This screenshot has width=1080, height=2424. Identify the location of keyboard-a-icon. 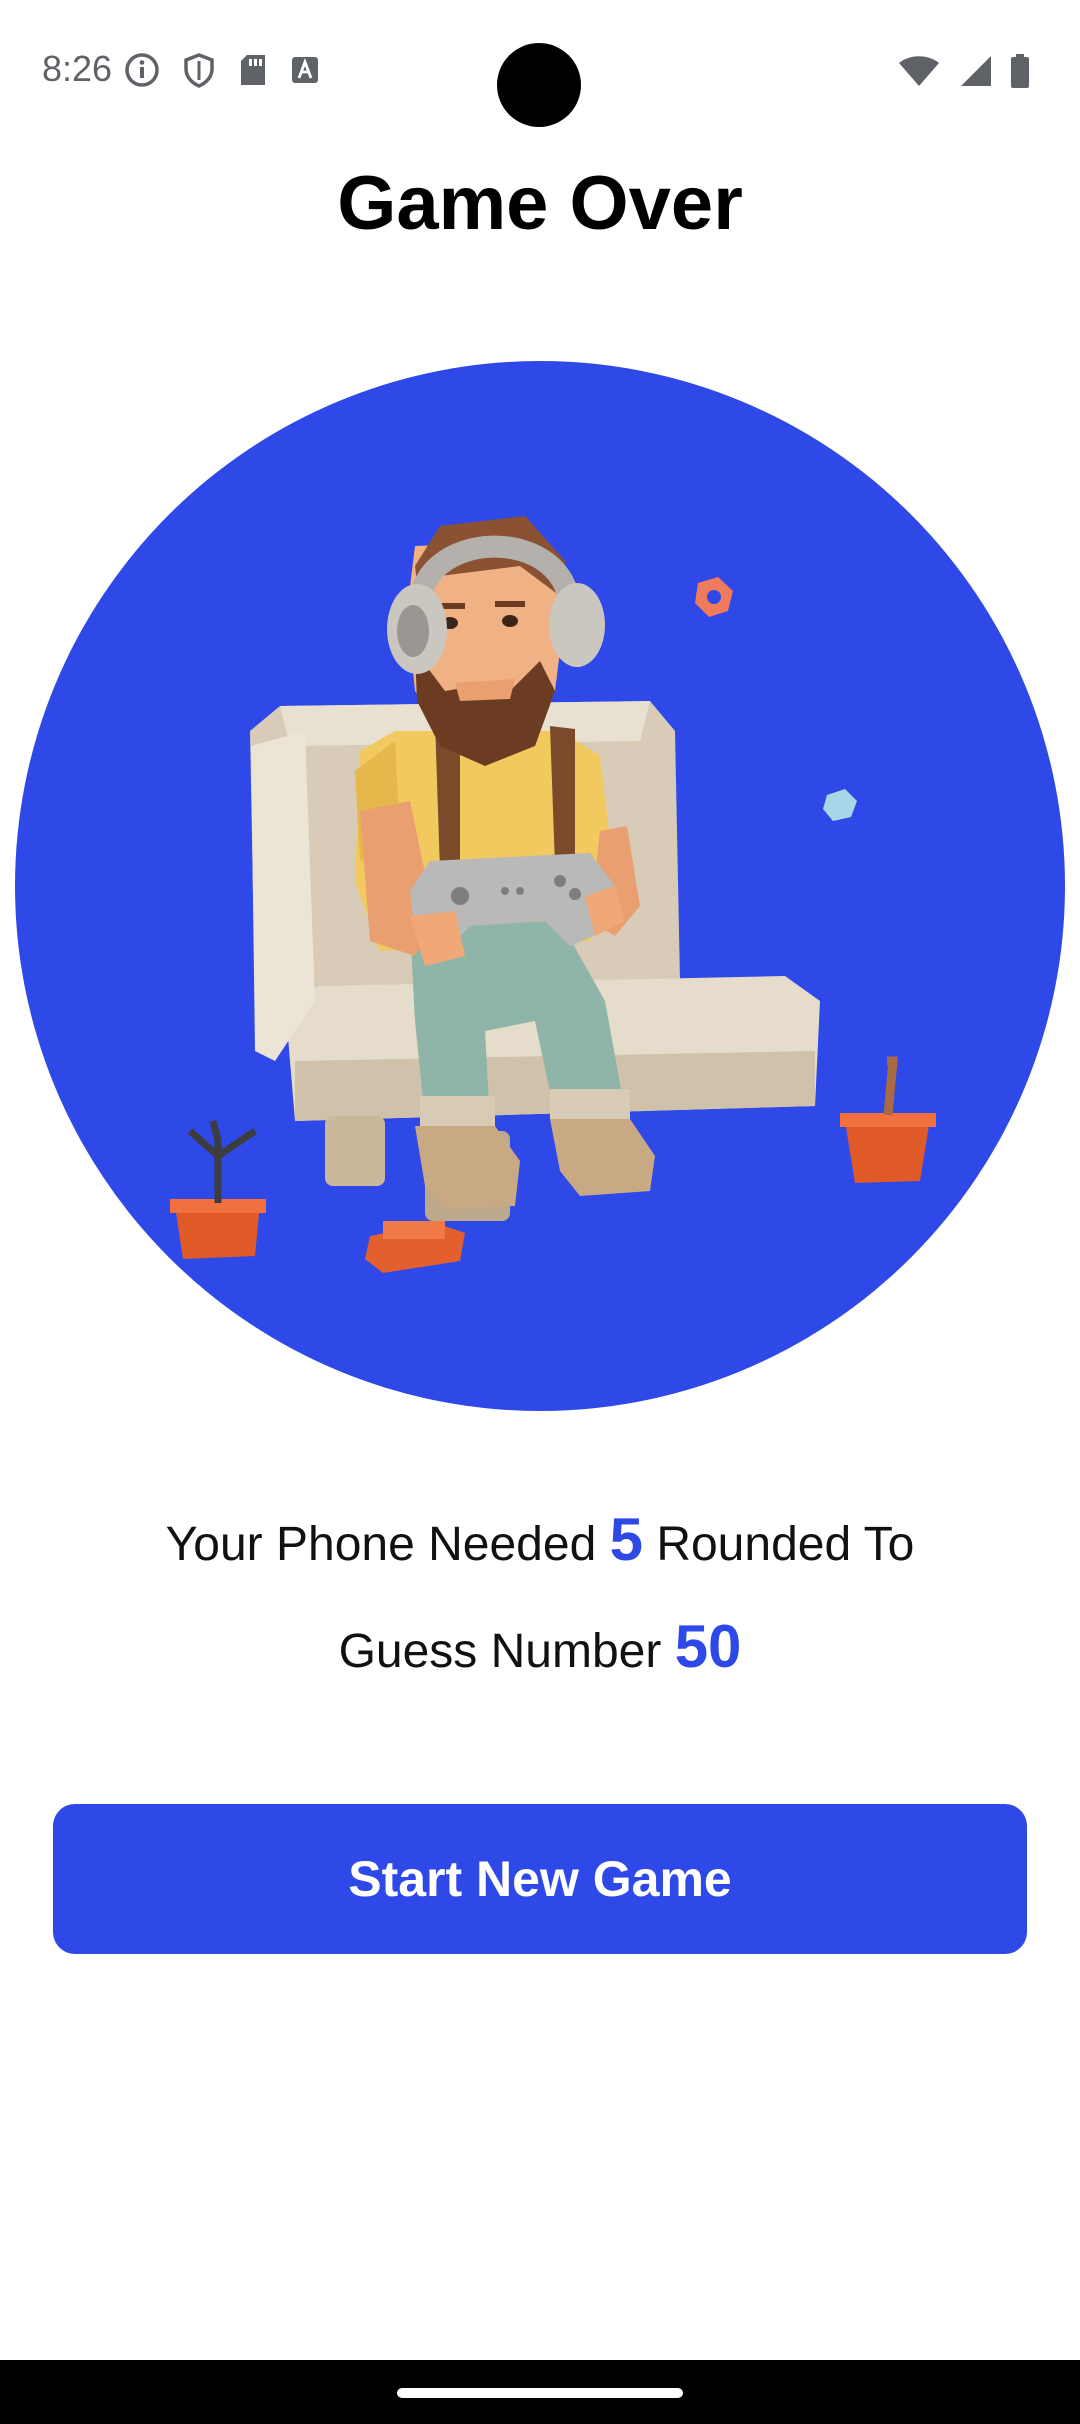
(305, 70).